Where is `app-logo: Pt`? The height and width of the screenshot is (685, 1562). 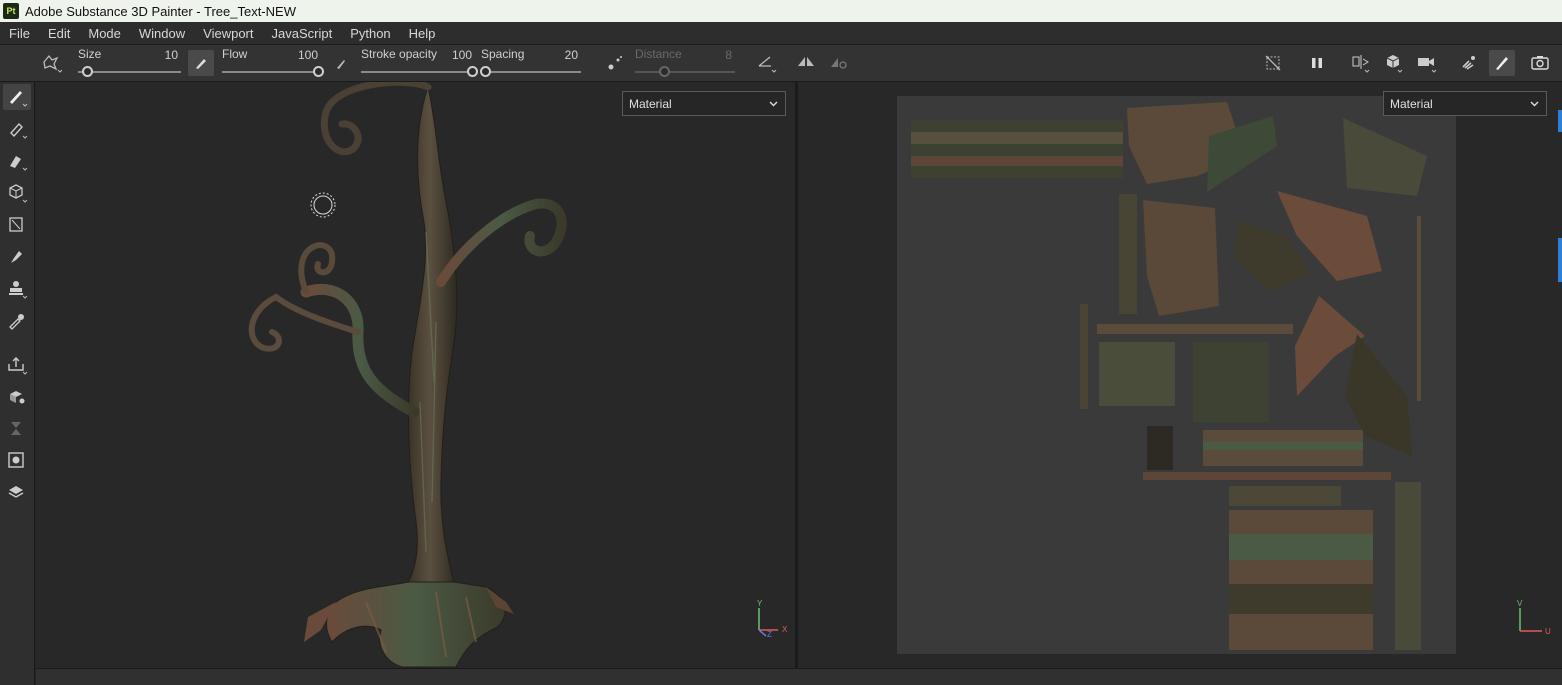 app-logo: Pt is located at coordinates (11, 11).